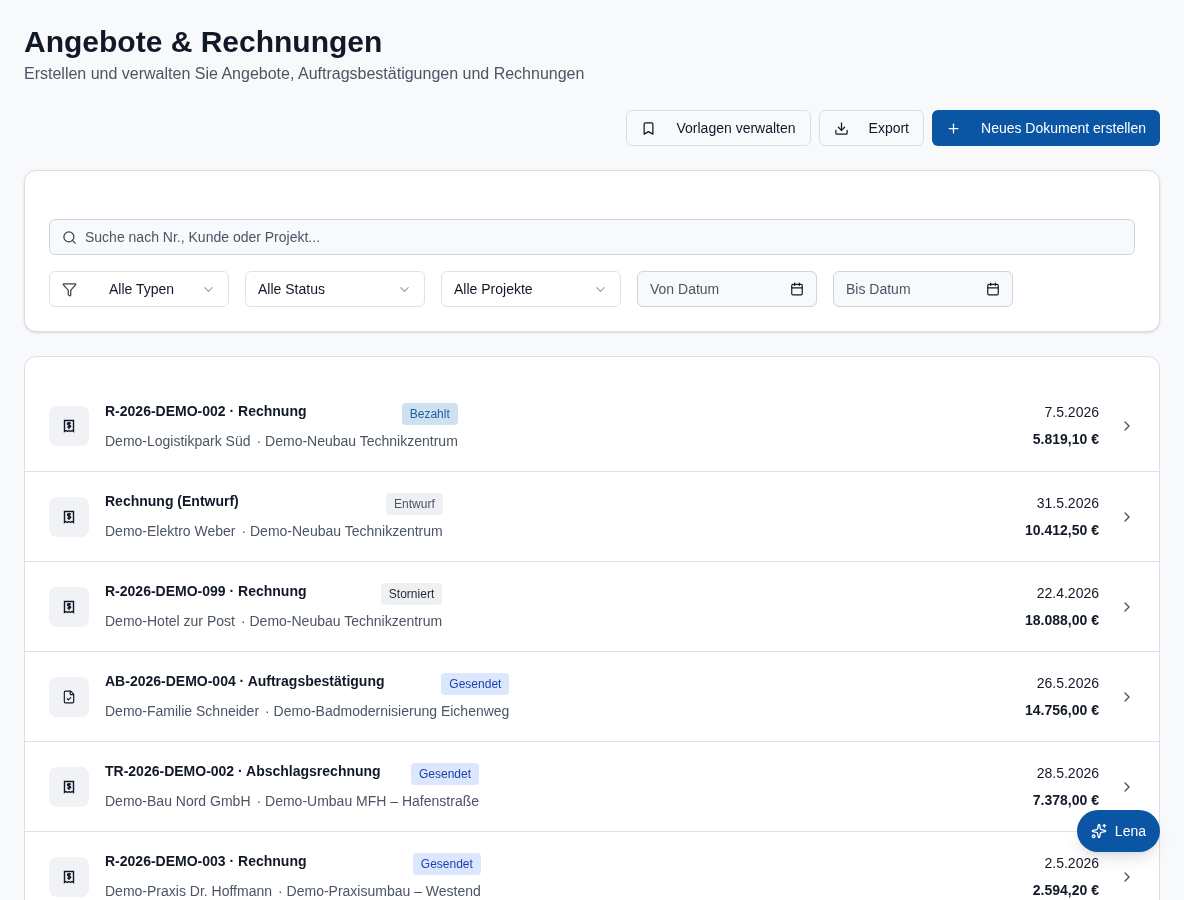 The width and height of the screenshot is (1184, 900). I want to click on filter-dropdown: Alle Typen, so click(139, 289).